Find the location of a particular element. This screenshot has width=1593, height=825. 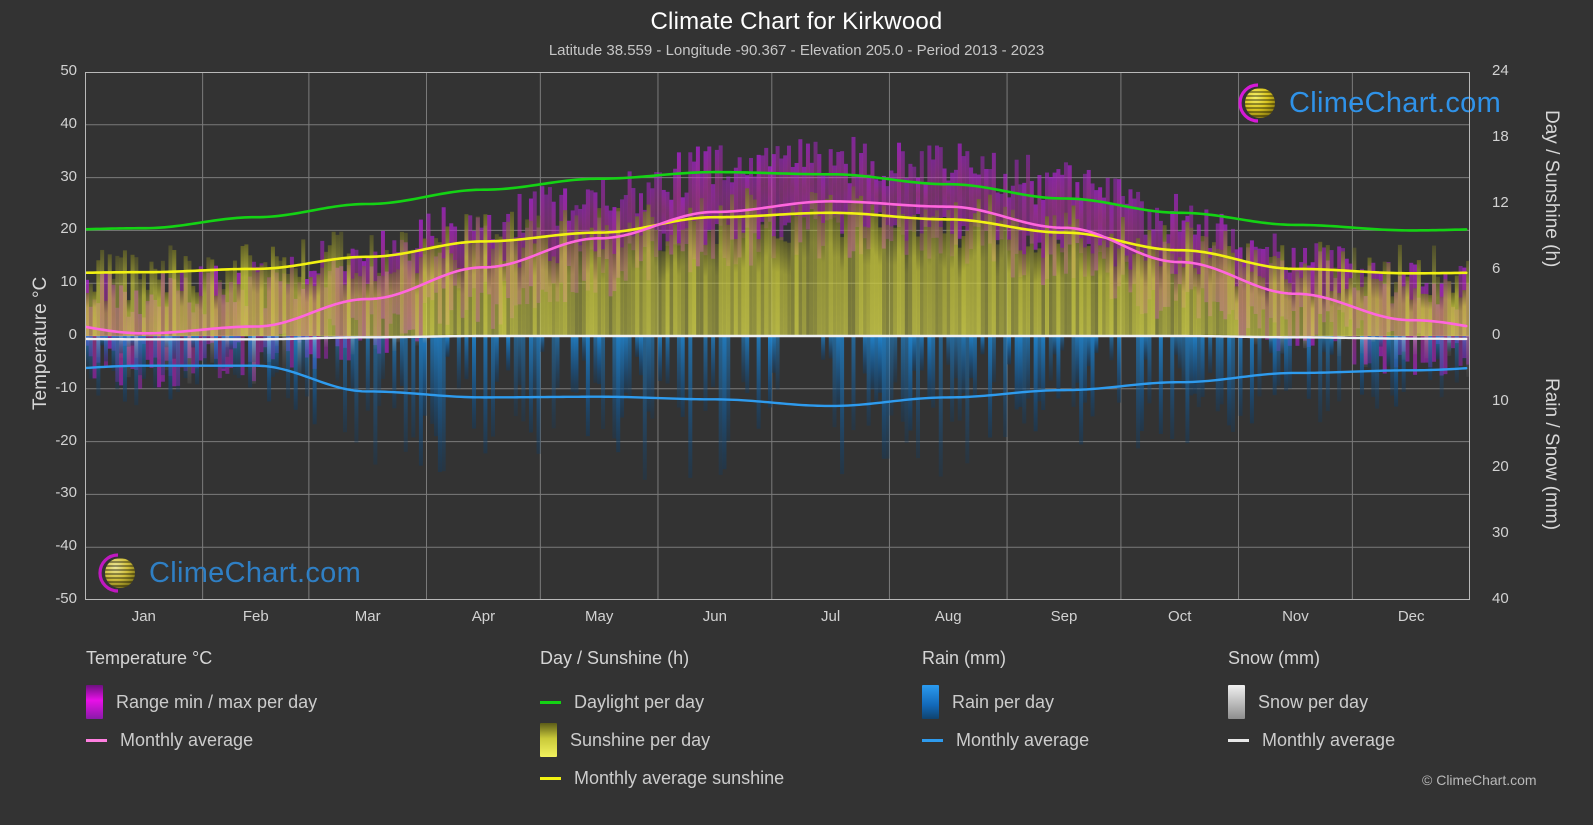

legend-line-icon is located at coordinates (550, 702).